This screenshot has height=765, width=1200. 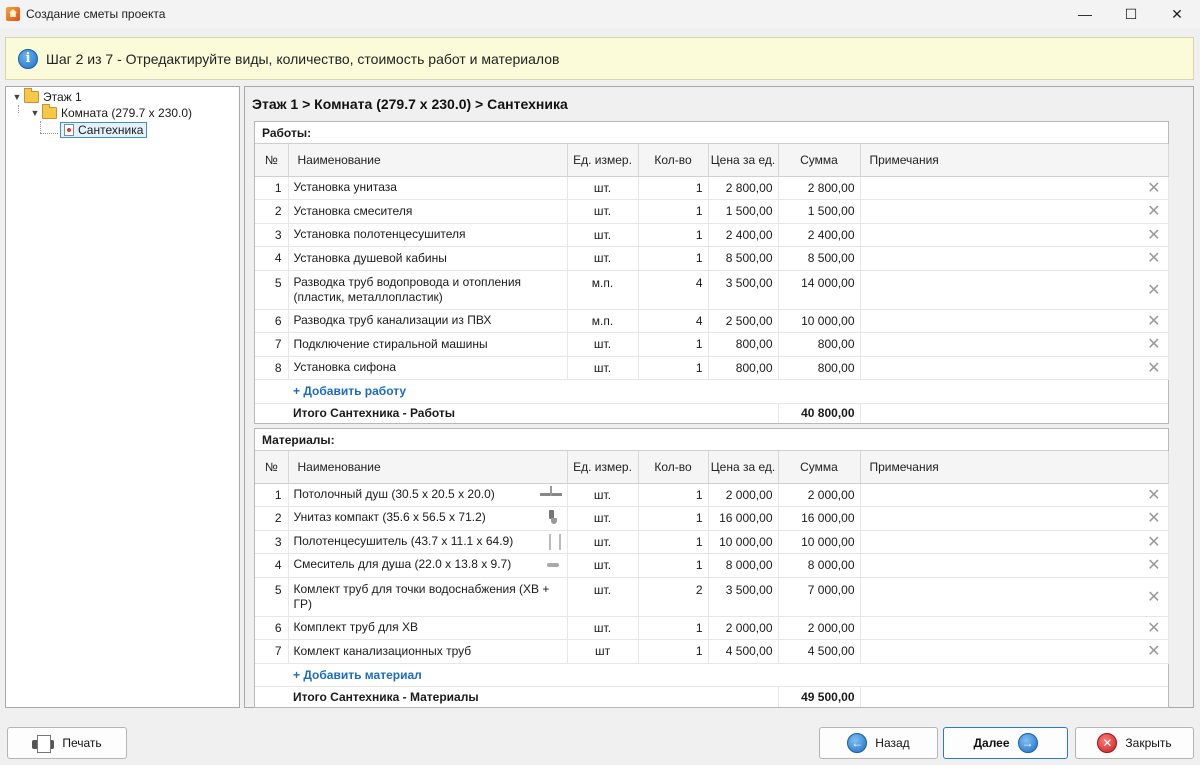 I want to click on cell-price: 1 500,00, so click(x=743, y=211).